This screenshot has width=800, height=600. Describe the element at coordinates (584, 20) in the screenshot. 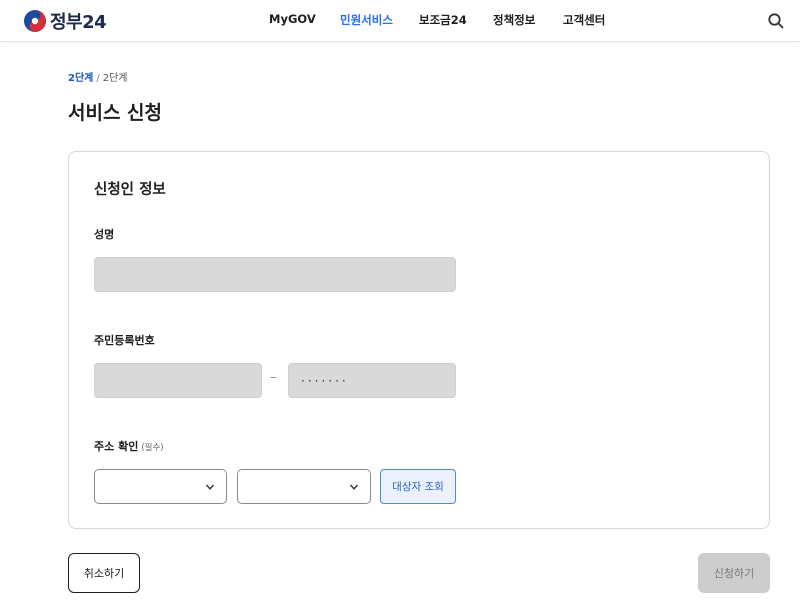

I see `nav-customer-center: 고객센터` at that location.